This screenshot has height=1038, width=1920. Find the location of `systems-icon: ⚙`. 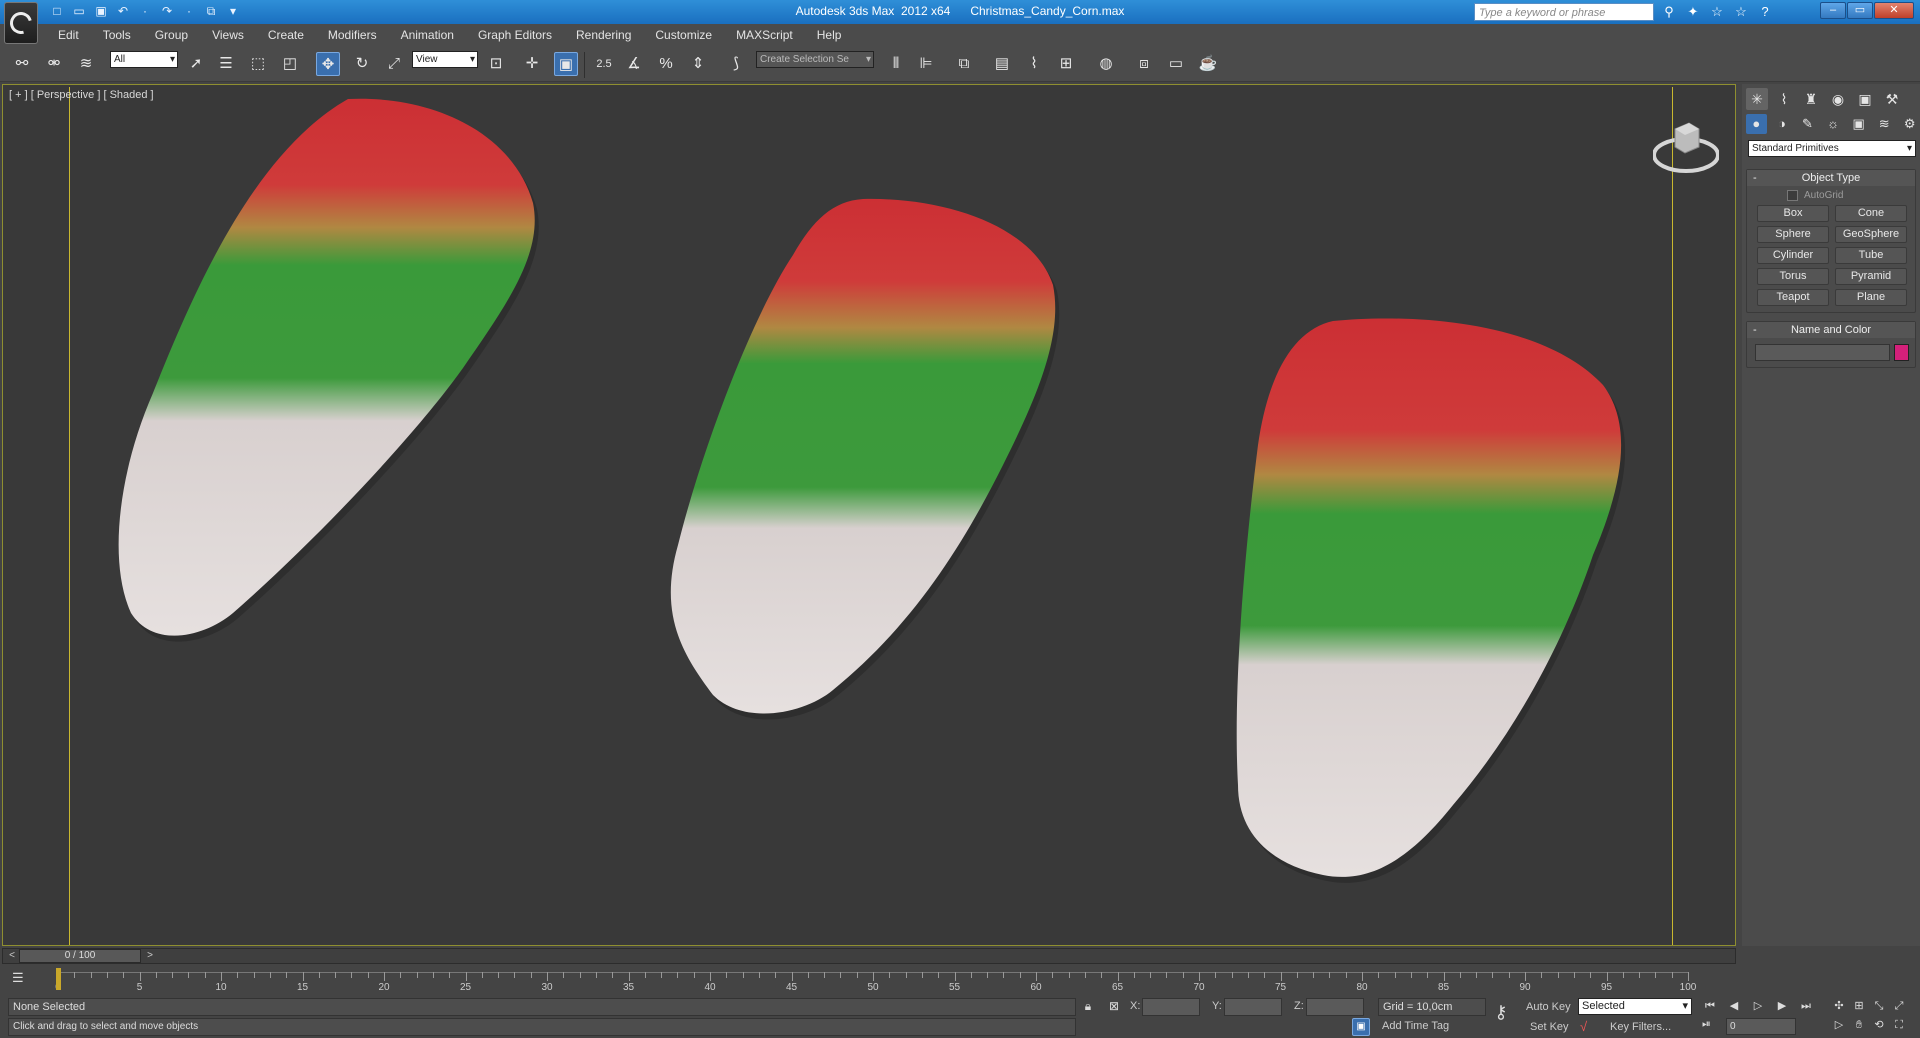

systems-icon: ⚙ is located at coordinates (1909, 124).